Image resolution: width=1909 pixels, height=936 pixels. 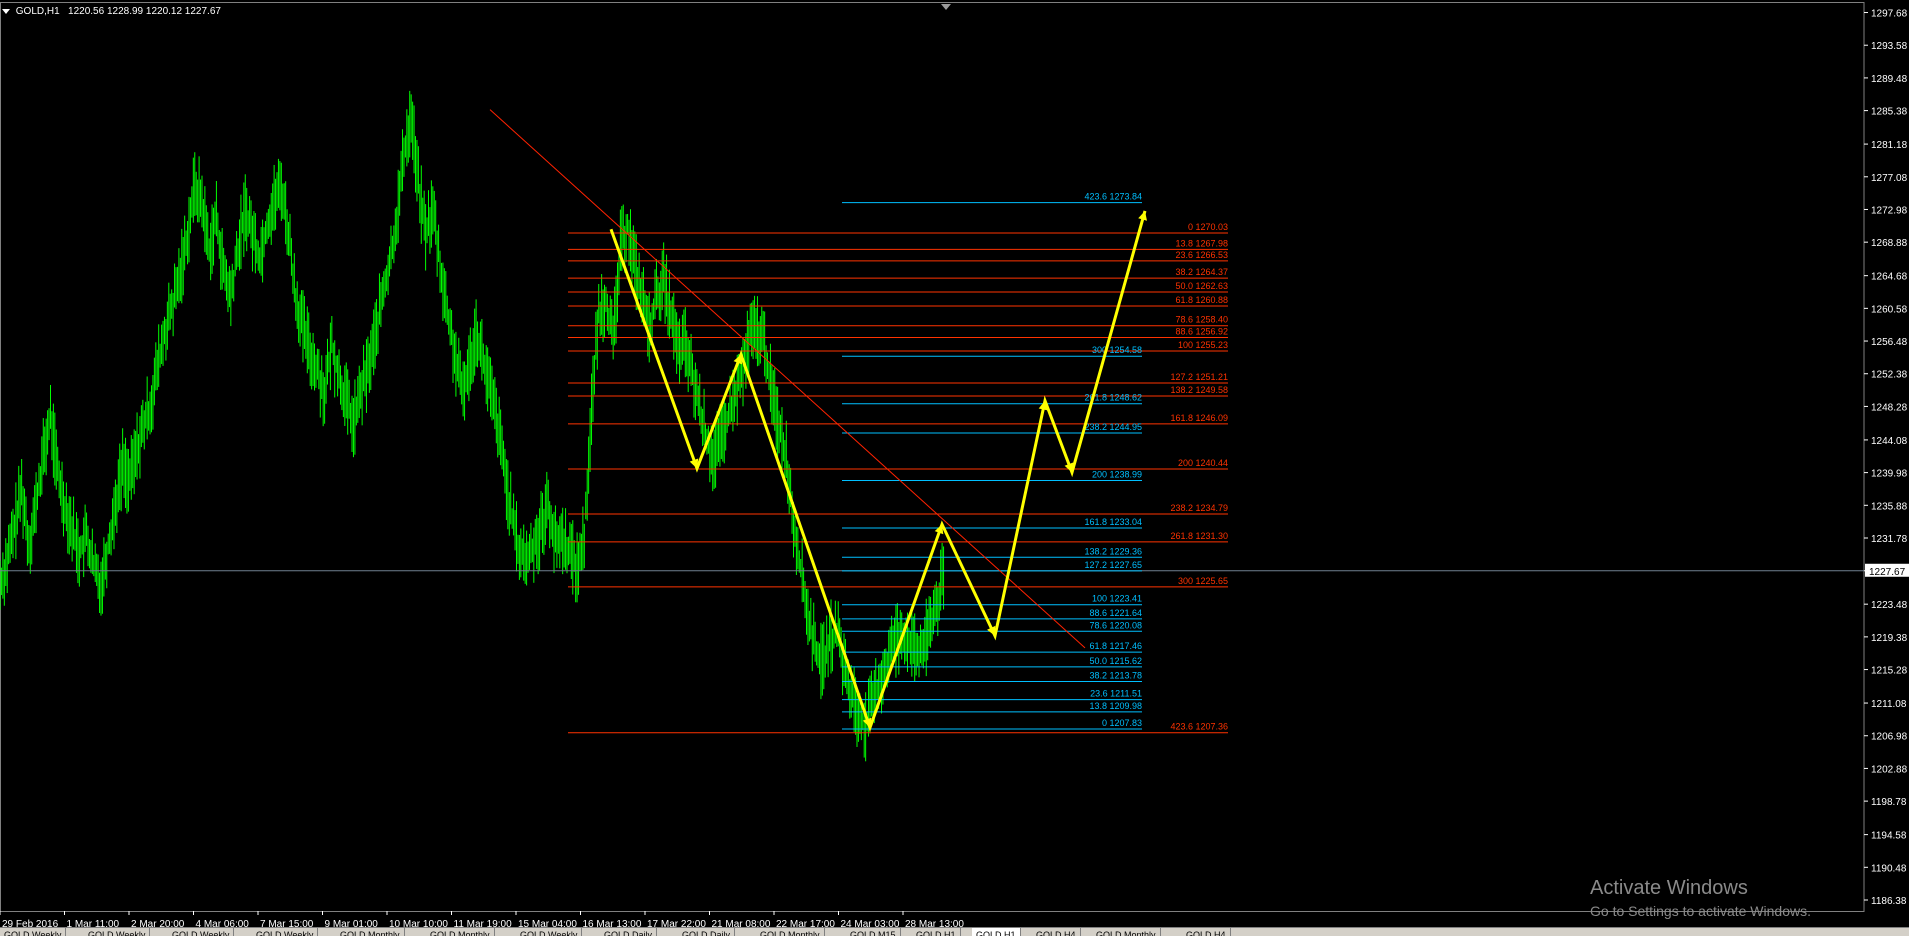 I want to click on fib-blue-label: 61.8 1217.46, so click(x=1115, y=646).